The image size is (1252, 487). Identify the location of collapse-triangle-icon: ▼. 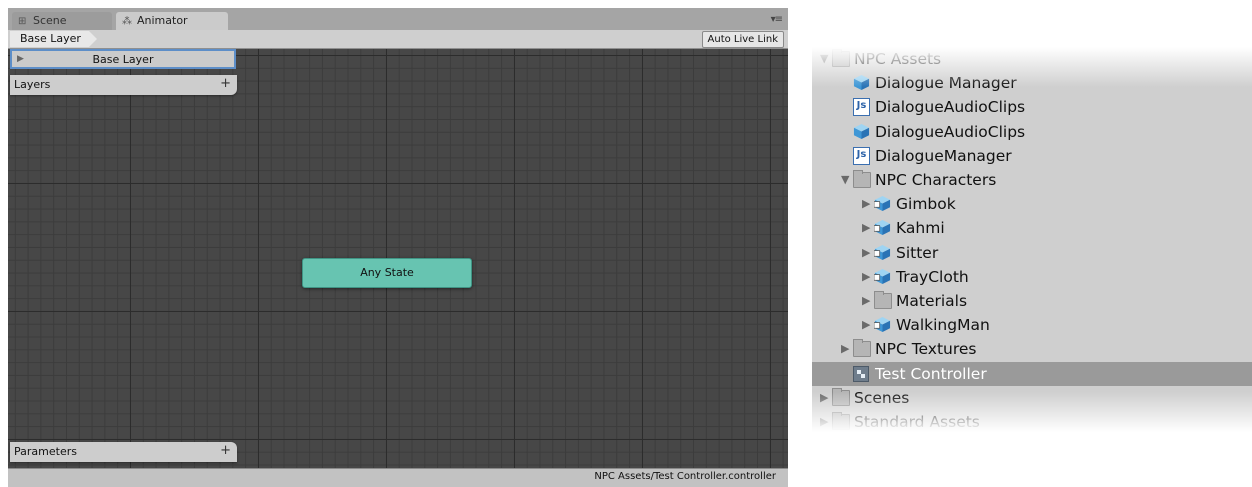
(847, 180).